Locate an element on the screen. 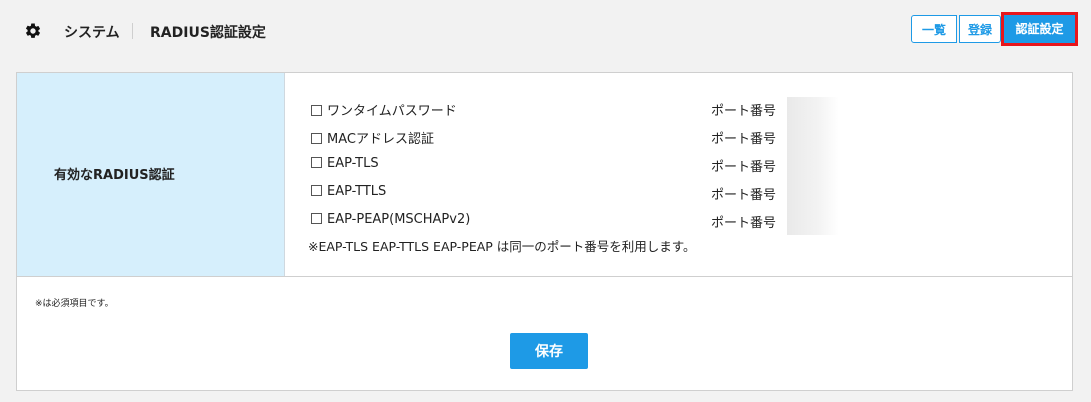 The image size is (1091, 402). checkbox-one-time-password: ワンタイムパスワード is located at coordinates (384, 109).